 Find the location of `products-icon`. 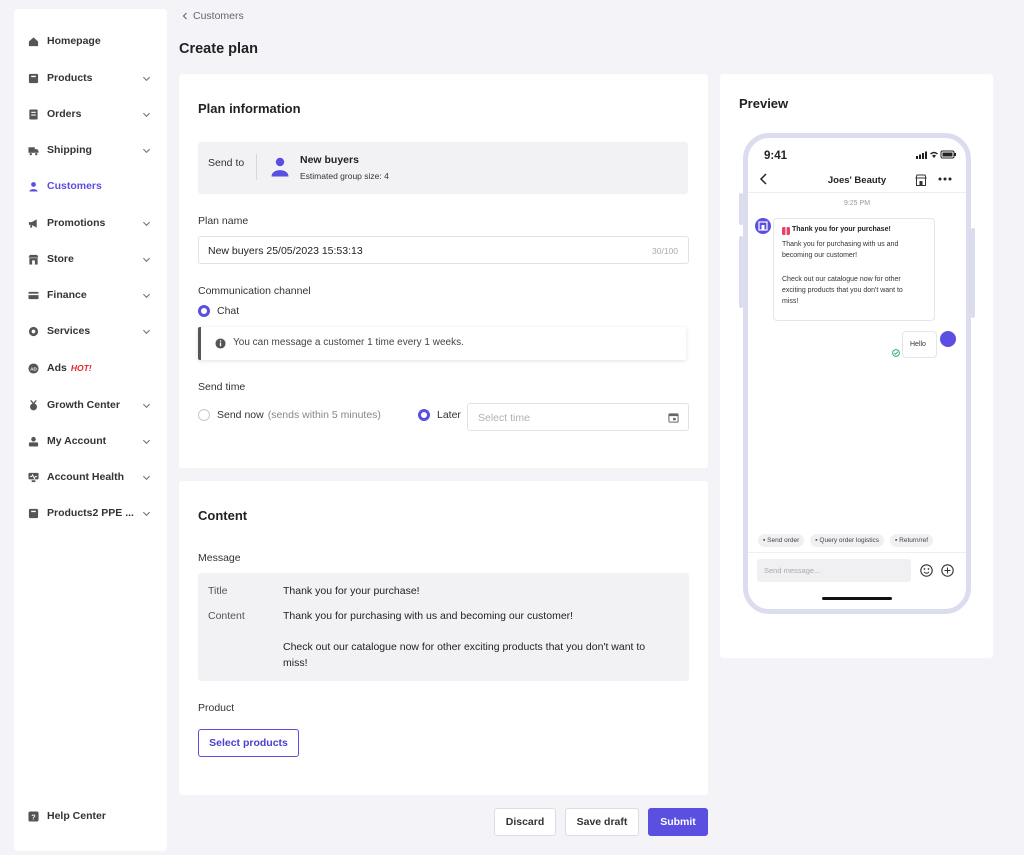

products-icon is located at coordinates (33, 78).